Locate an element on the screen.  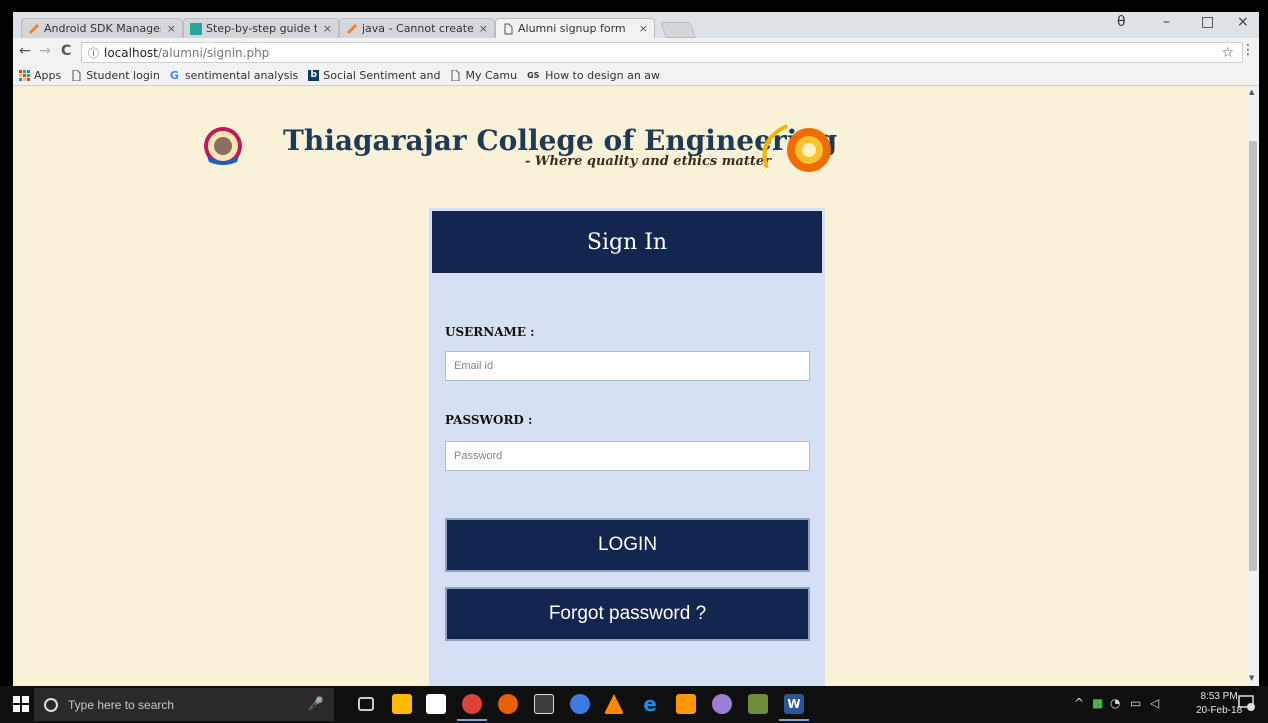
scroll-down-icon: ▼ is located at coordinates (1251, 678).